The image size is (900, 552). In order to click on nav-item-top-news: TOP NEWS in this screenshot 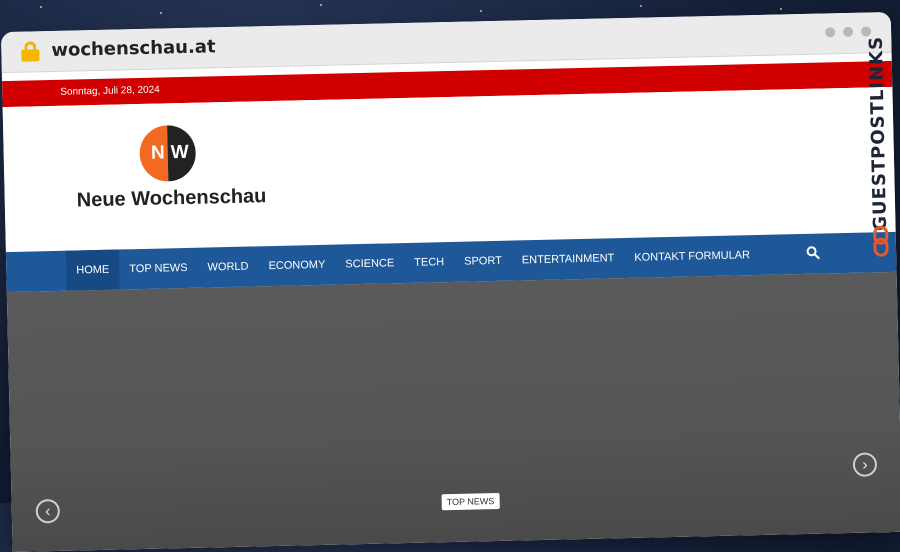, I will do `click(158, 269)`.